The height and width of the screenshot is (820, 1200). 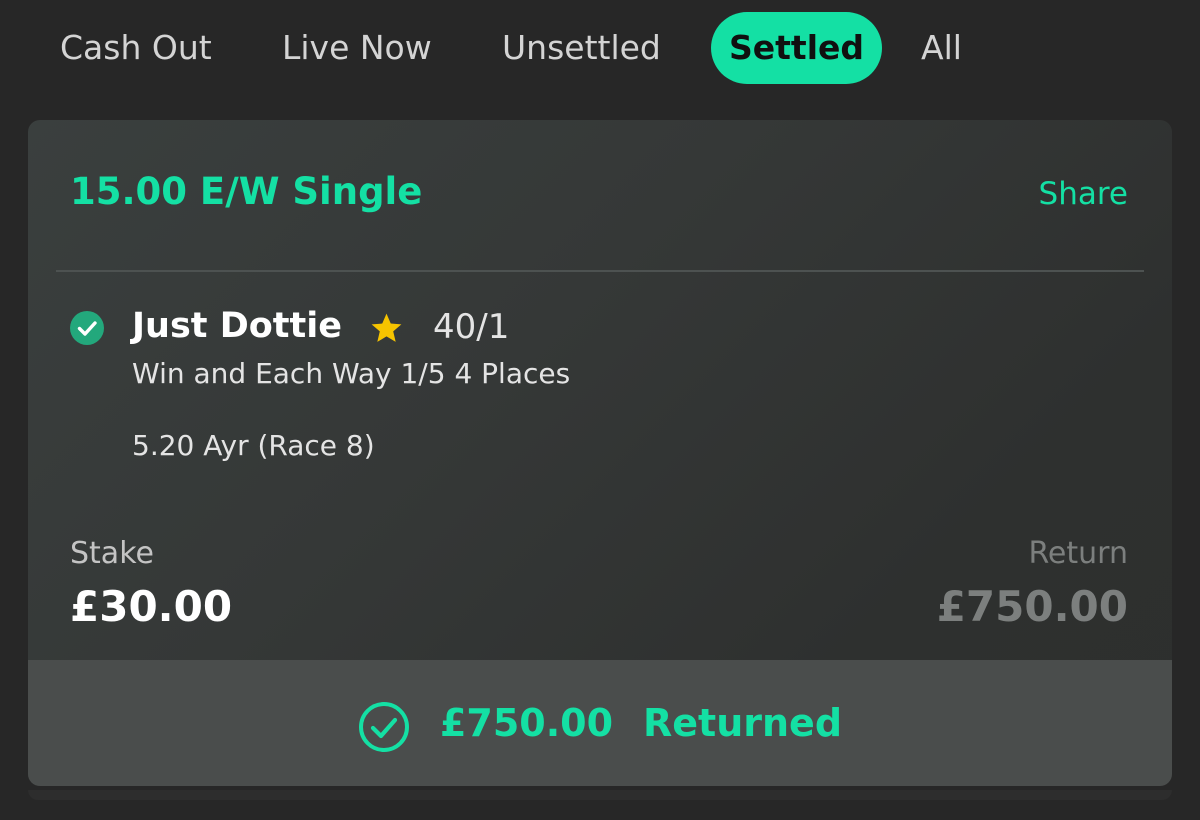 What do you see at coordinates (1078, 553) in the screenshot?
I see `return-label: Return` at bounding box center [1078, 553].